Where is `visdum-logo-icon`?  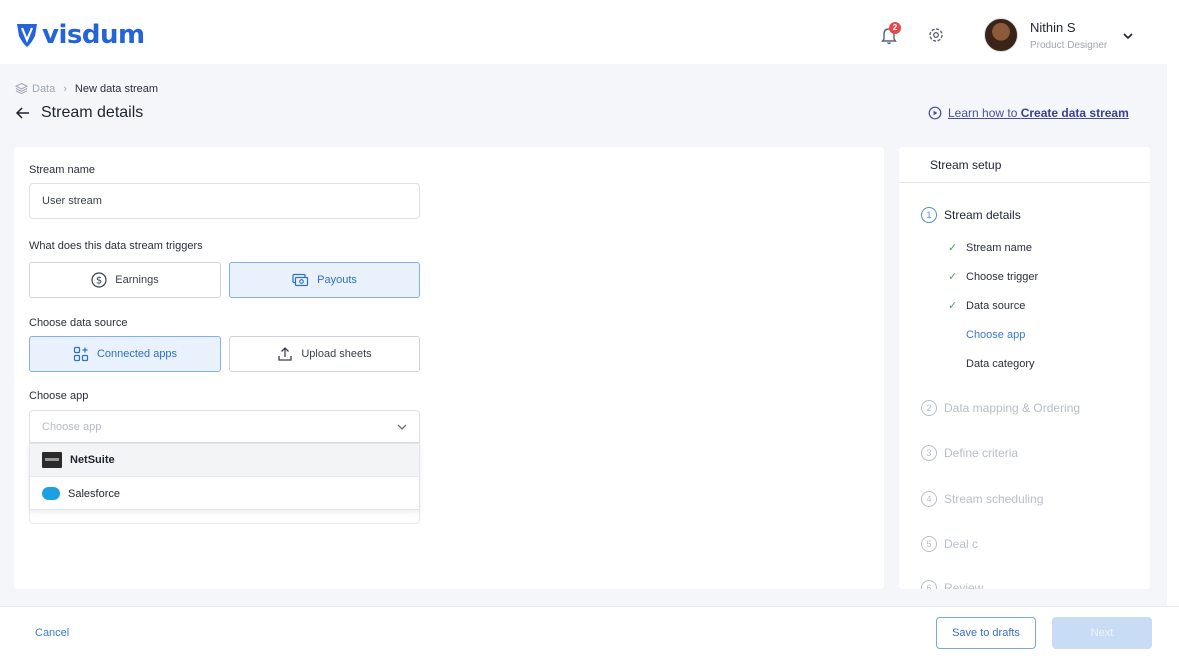
visdum-logo-icon is located at coordinates (27, 35).